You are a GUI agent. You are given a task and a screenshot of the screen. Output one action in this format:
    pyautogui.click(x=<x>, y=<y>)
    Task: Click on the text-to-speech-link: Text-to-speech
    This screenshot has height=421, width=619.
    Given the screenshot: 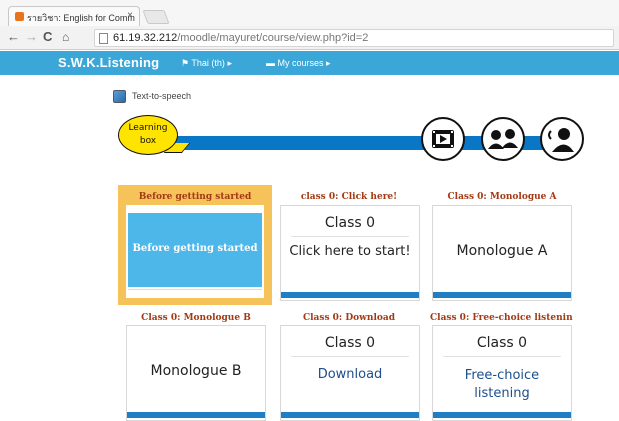 What is the action you would take?
    pyautogui.click(x=152, y=96)
    